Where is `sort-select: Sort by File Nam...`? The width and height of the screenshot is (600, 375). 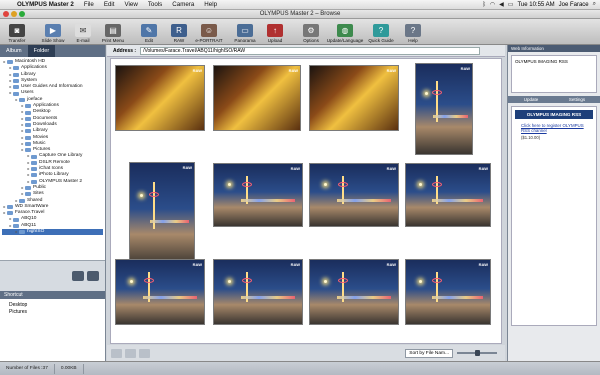
sort-select: Sort by File Nam... is located at coordinates (429, 353).